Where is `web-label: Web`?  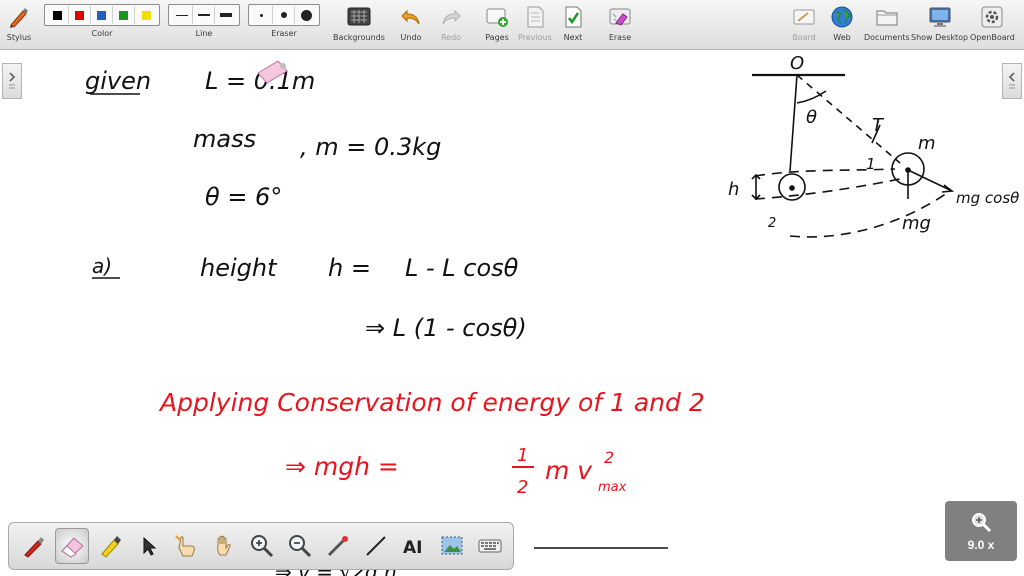
web-label: Web is located at coordinates (842, 37).